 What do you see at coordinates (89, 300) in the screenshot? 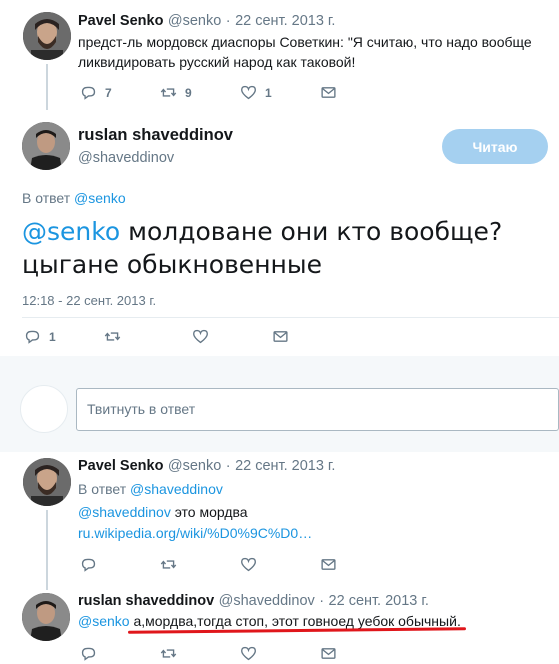
I see `tweet-timestamp: 12:18 - 22 сент. 2013 г.` at bounding box center [89, 300].